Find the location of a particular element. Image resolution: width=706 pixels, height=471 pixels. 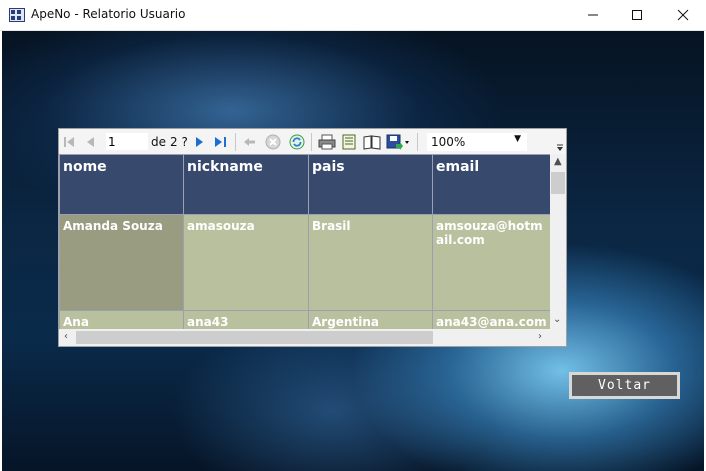

zoom-value: 100% is located at coordinates (448, 142).